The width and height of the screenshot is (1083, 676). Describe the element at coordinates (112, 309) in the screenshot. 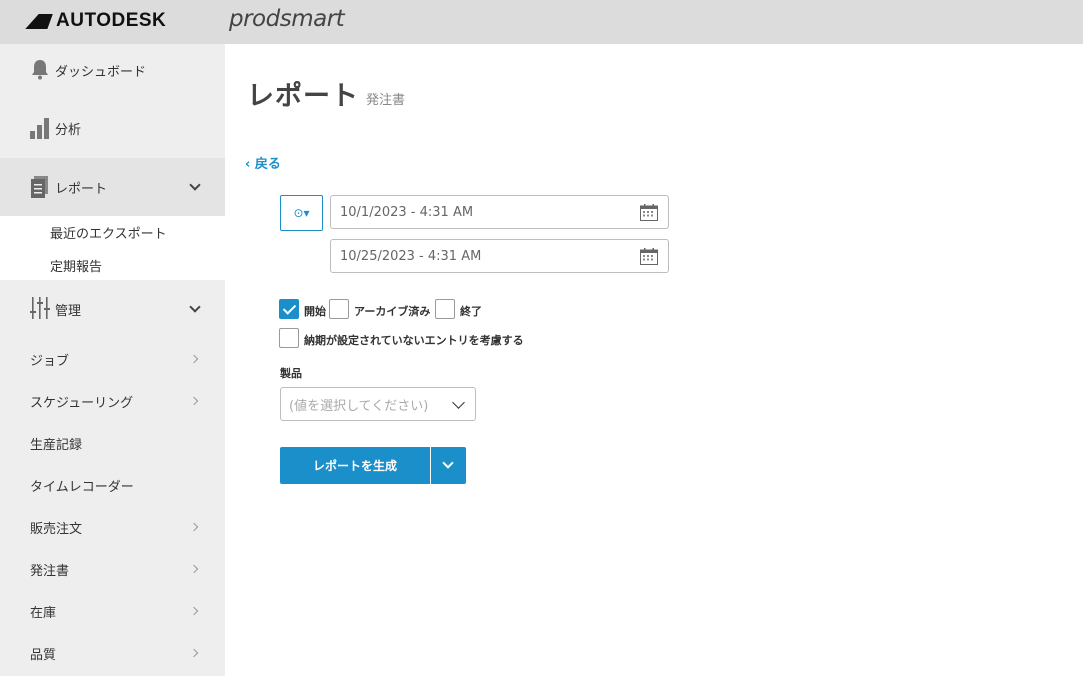

I see `sidebar-item-management: 管理` at that location.